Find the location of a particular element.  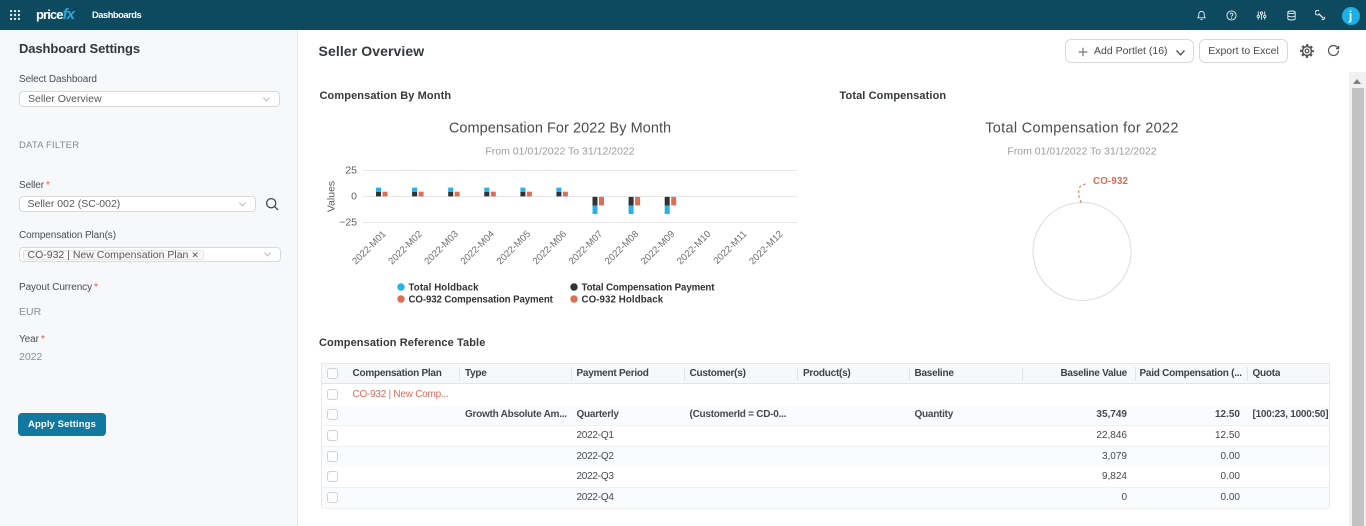

svg-text: −25 is located at coordinates (348, 223).